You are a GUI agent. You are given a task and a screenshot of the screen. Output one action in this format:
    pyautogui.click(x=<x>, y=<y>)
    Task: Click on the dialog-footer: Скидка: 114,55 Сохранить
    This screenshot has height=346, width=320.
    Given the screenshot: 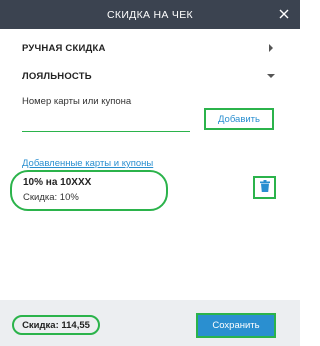 What is the action you would take?
    pyautogui.click(x=150, y=323)
    